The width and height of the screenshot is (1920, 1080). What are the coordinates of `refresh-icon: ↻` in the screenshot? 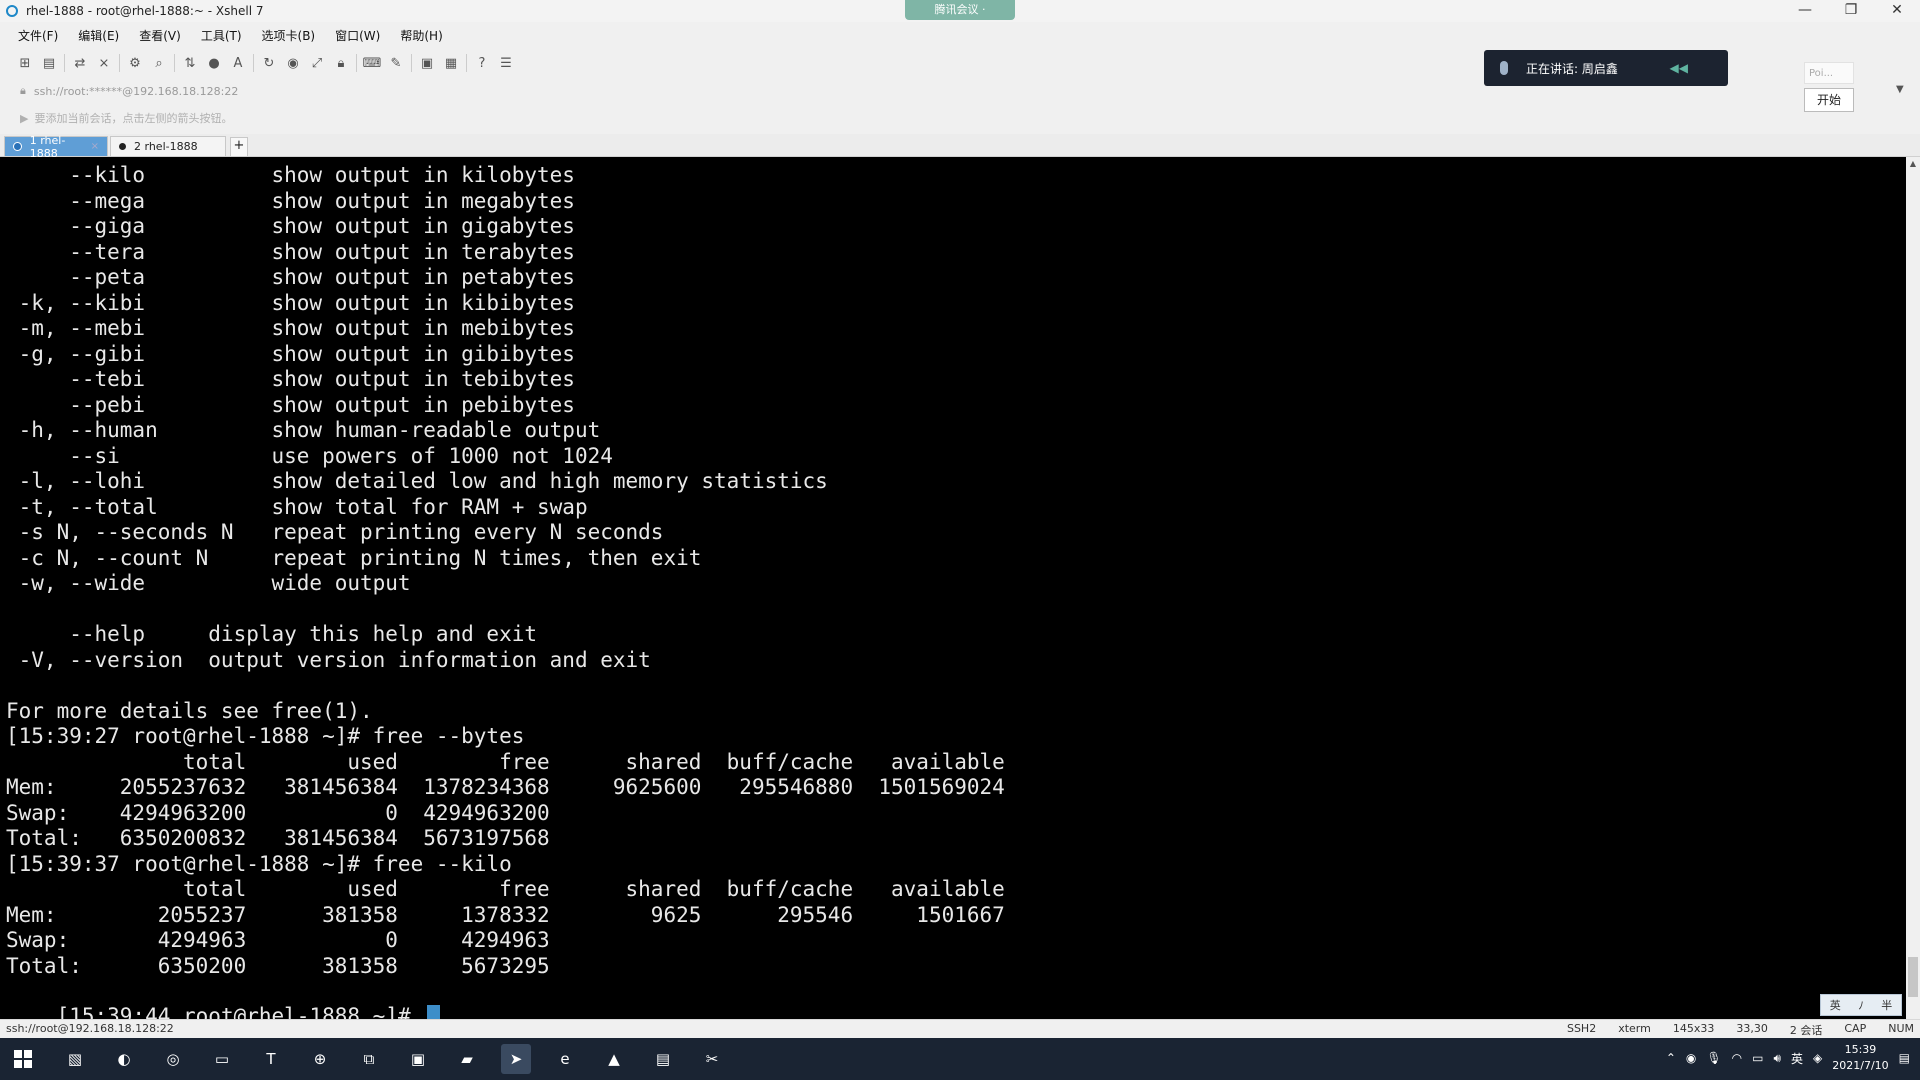 It's located at (269, 63).